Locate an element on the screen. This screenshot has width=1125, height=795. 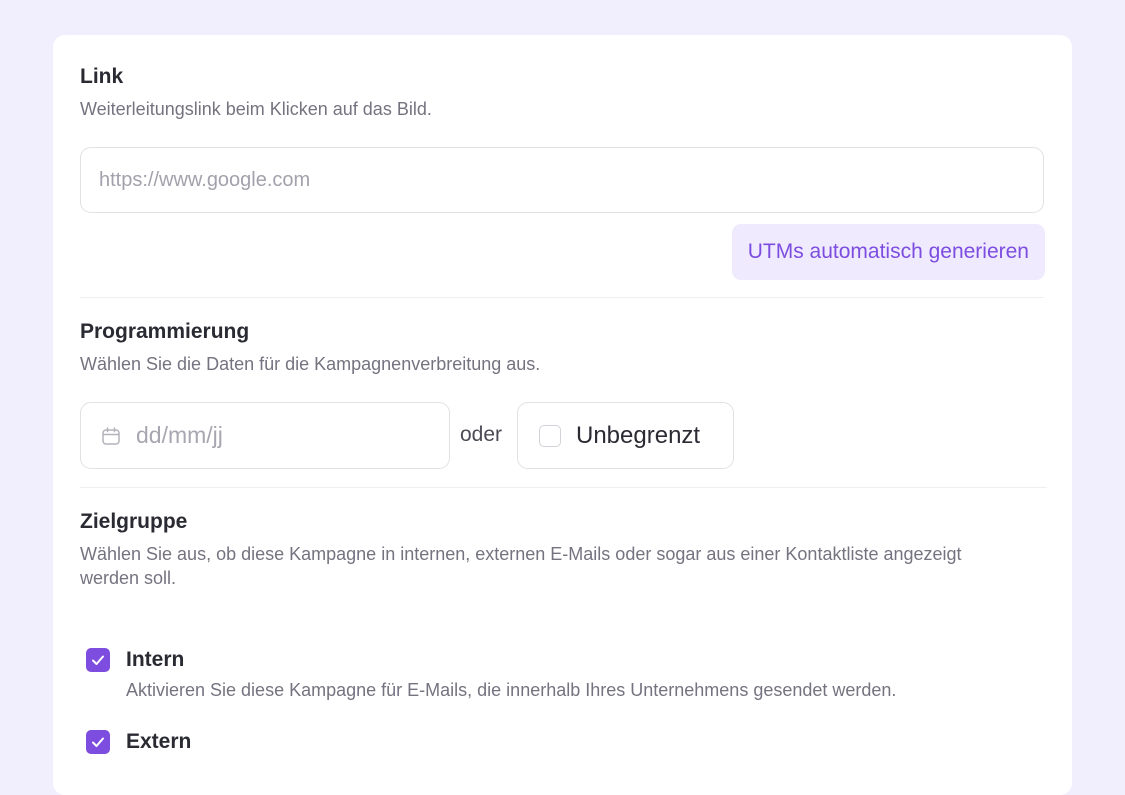
extern-label: Extern is located at coordinates (159, 741).